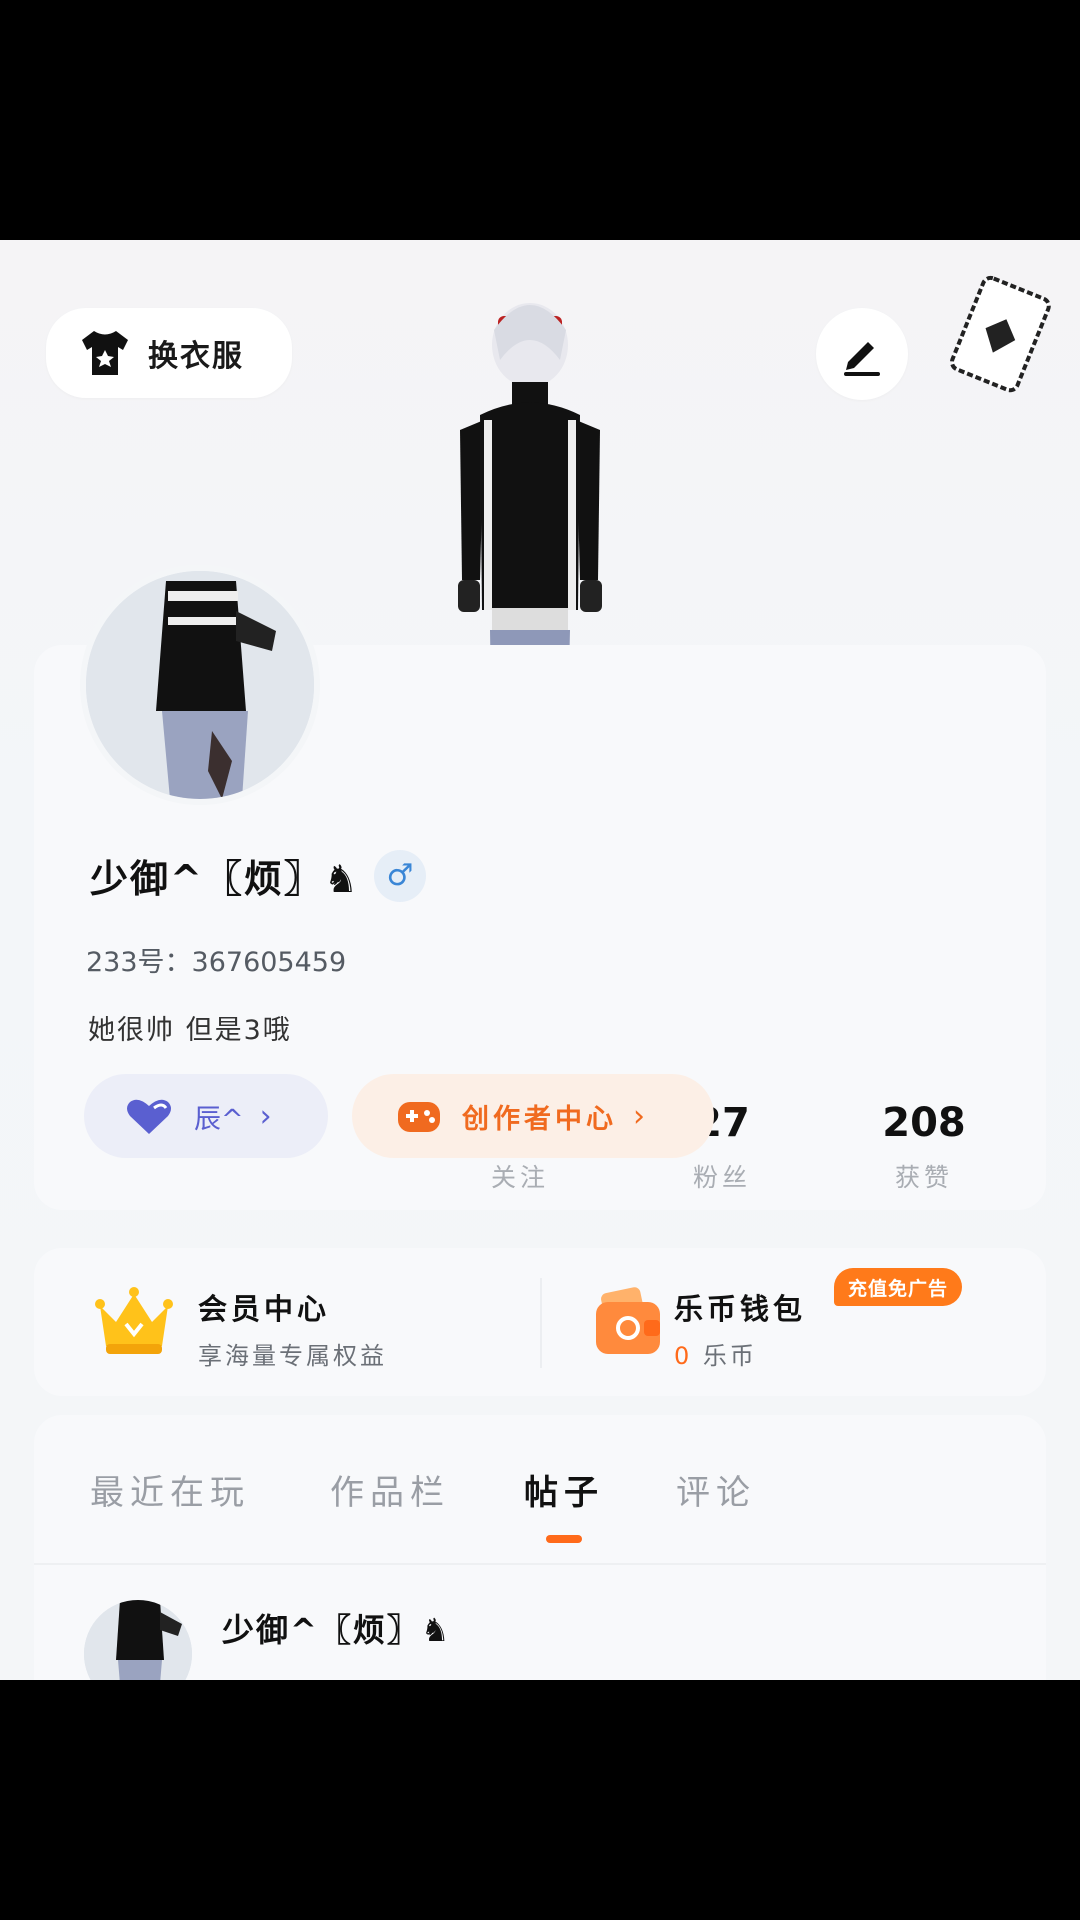 This screenshot has height=1920, width=1080. I want to click on heart-icon, so click(149, 1116).